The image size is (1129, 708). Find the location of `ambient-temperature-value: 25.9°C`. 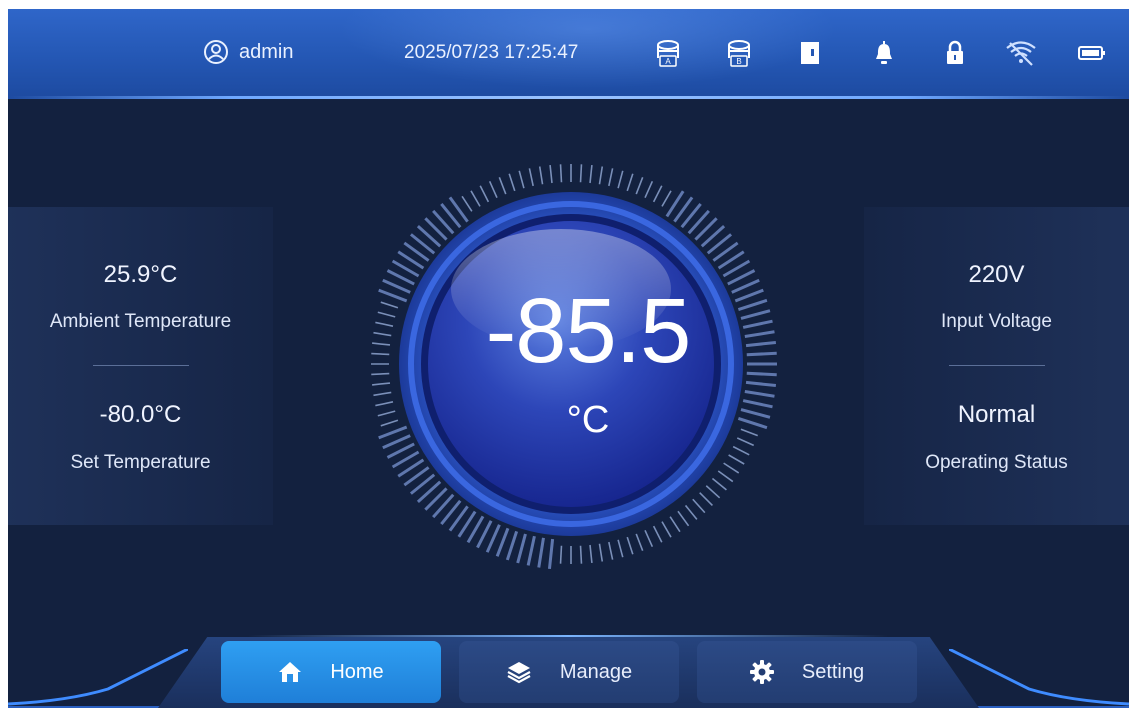

ambient-temperature-value: 25.9°C is located at coordinates (140, 274).